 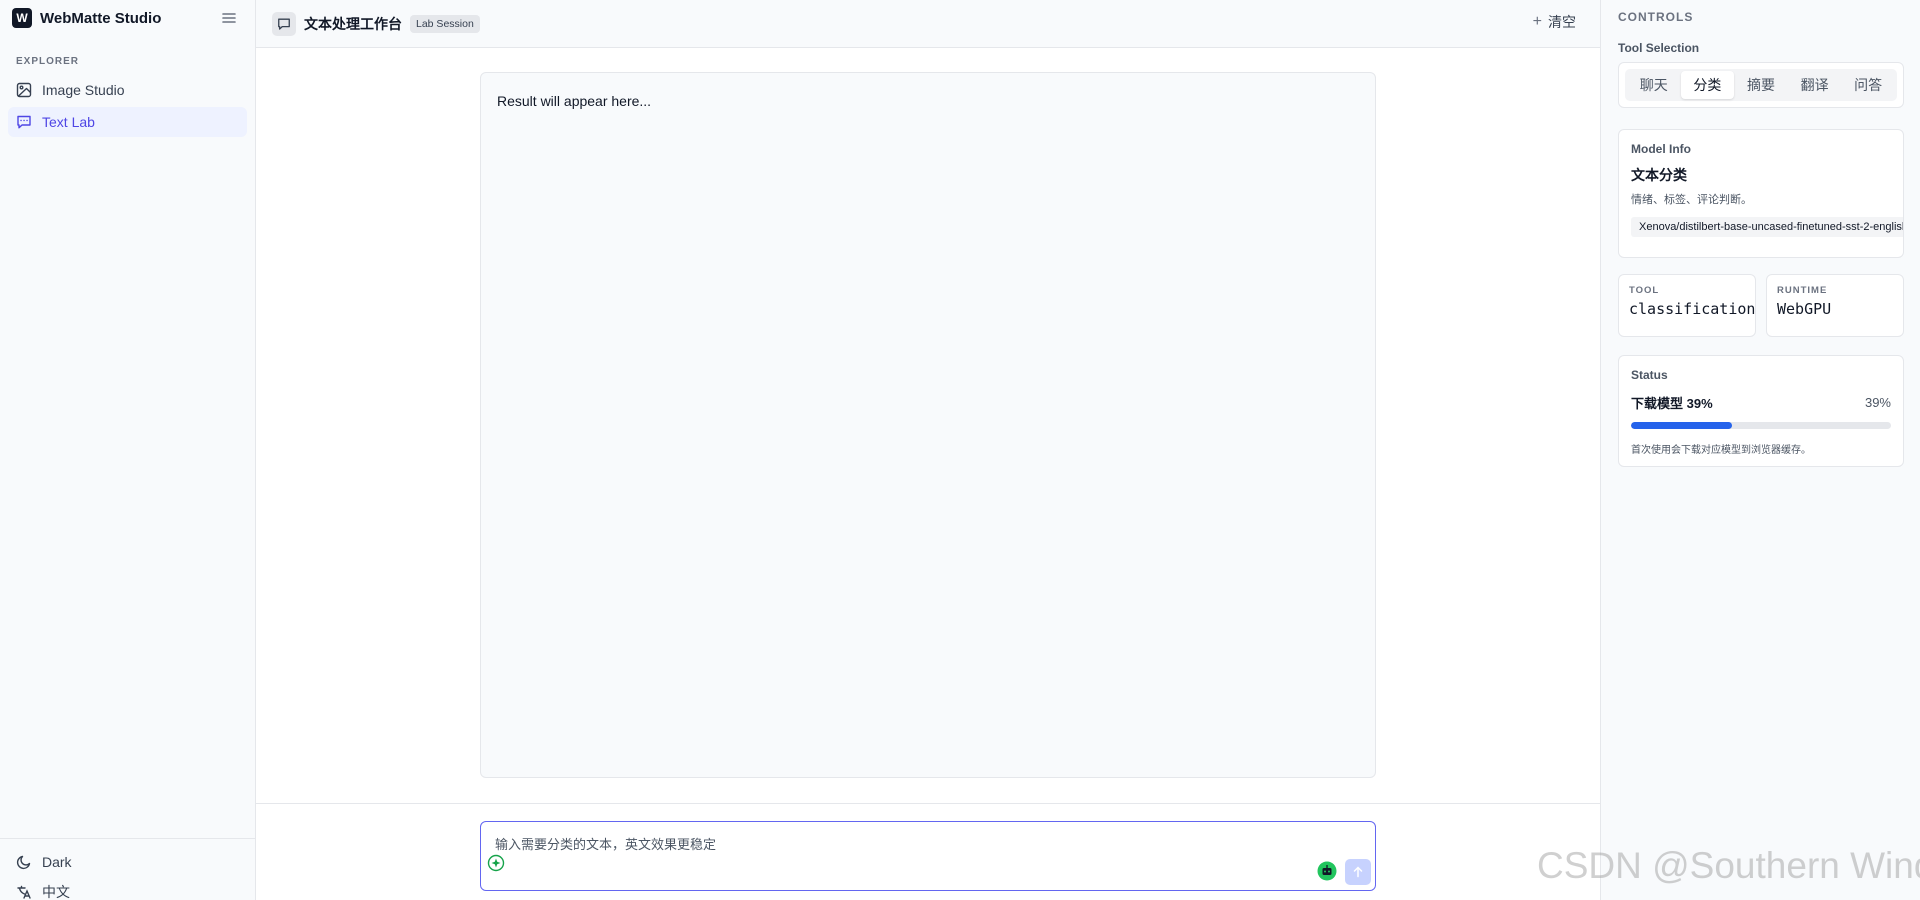 I want to click on brand: W WebMatte Studio, so click(x=127, y=18).